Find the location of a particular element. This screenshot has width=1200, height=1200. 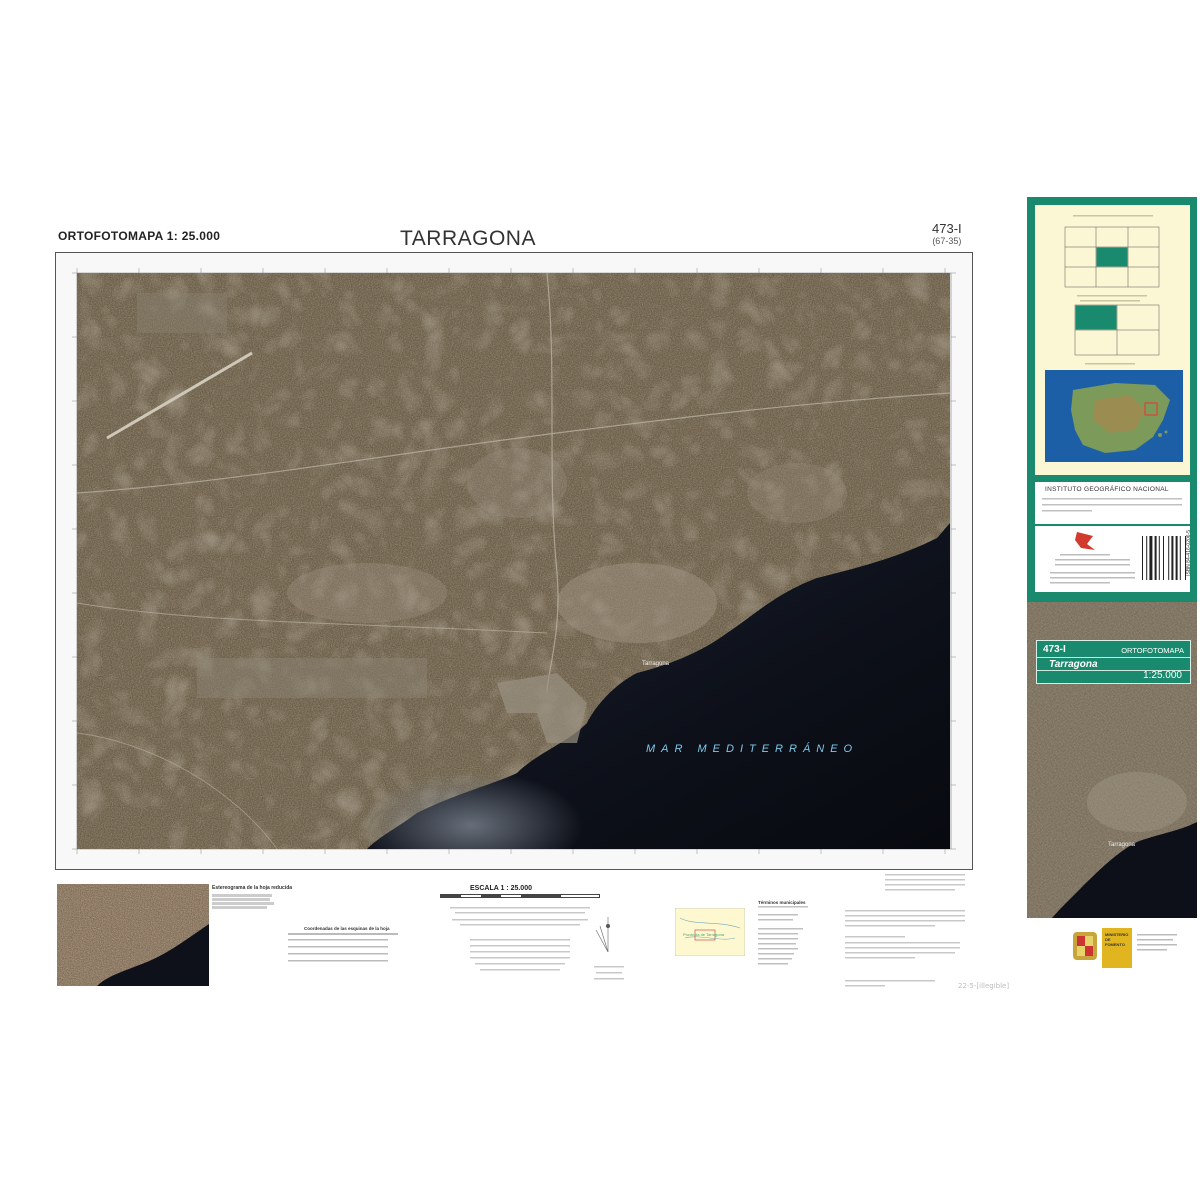

cnig-box: ISBN 84-416-0206-5 is located at coordinates (1113, 559).